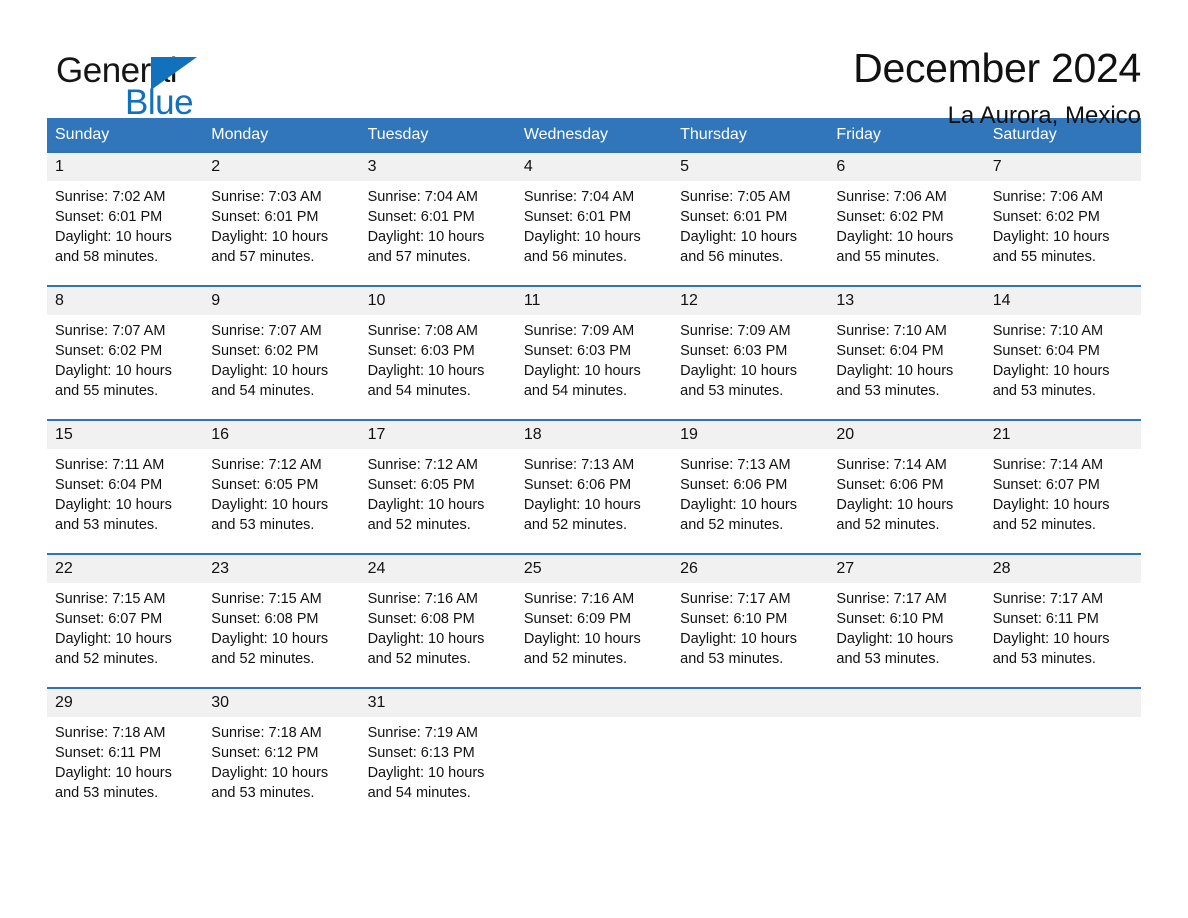 This screenshot has height=918, width=1188. What do you see at coordinates (281, 167) in the screenshot?
I see `day-number: 2` at bounding box center [281, 167].